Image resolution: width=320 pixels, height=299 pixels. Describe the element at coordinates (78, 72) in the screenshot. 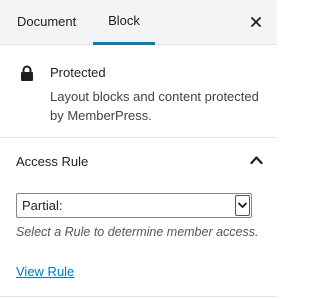

I see `block-card-title: Protected` at that location.